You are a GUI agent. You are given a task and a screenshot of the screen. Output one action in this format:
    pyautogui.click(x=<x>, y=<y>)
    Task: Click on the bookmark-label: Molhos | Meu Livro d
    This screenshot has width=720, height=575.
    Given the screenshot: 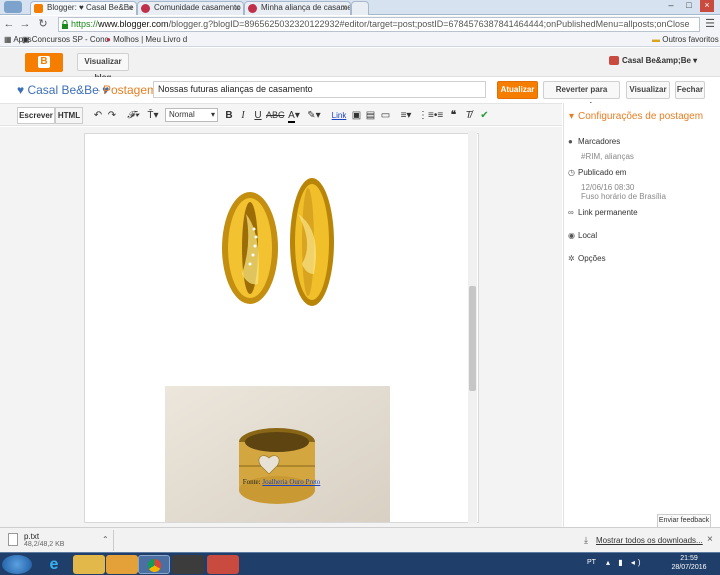 What is the action you would take?
    pyautogui.click(x=150, y=39)
    